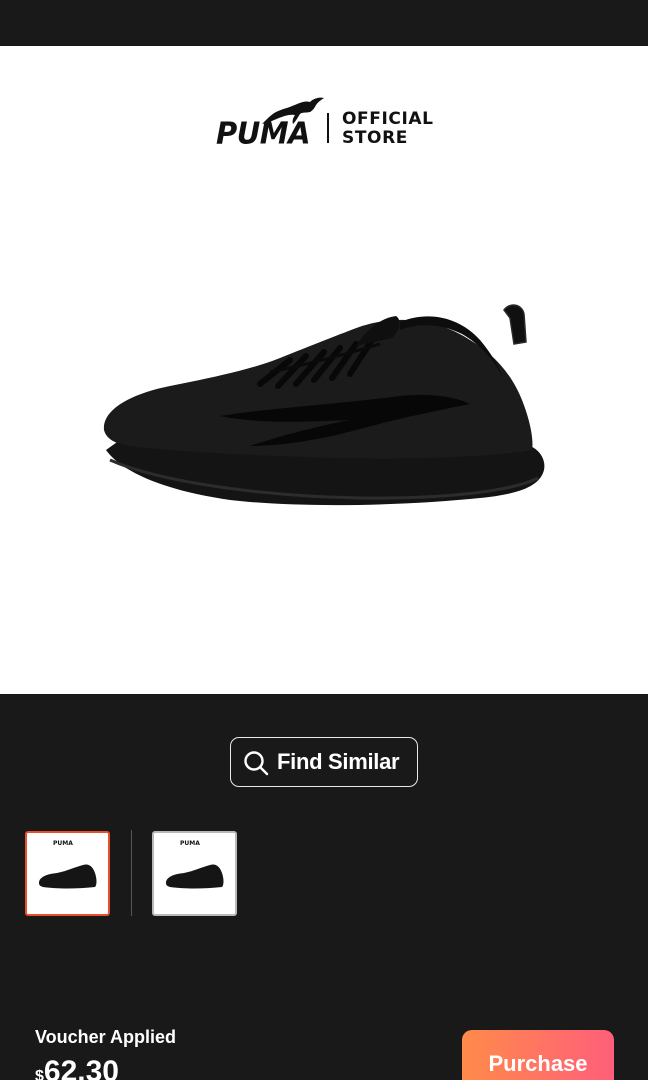 The height and width of the screenshot is (1080, 648). I want to click on find-similar-button: Find Similar, so click(324, 762).